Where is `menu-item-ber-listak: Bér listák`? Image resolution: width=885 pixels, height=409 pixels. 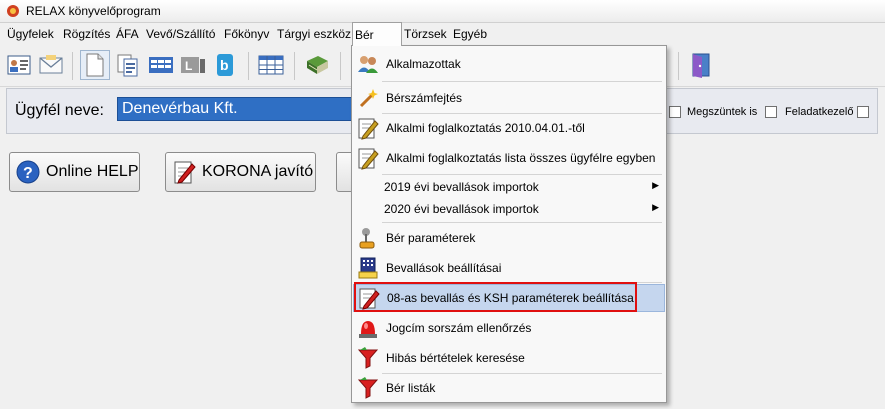
menu-item-ber-listak: Bér listák is located at coordinates (509, 388).